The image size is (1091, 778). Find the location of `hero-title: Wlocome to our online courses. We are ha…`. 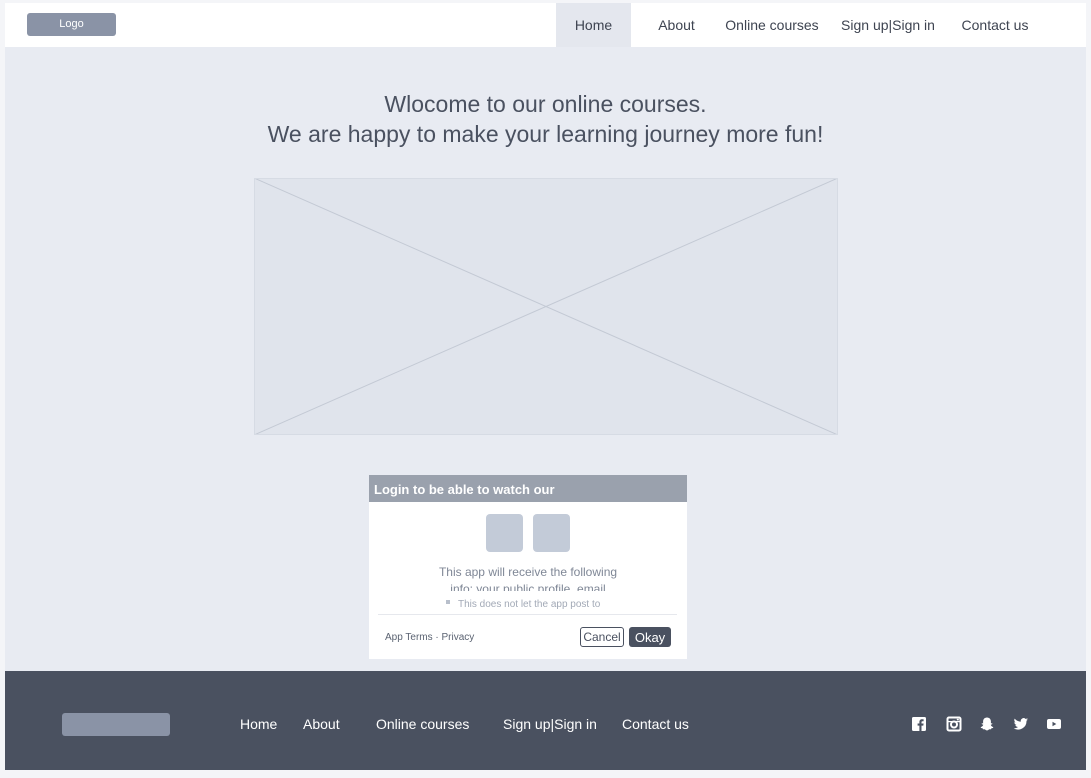

hero-title: Wlocome to our online courses. We are ha… is located at coordinates (545, 119).